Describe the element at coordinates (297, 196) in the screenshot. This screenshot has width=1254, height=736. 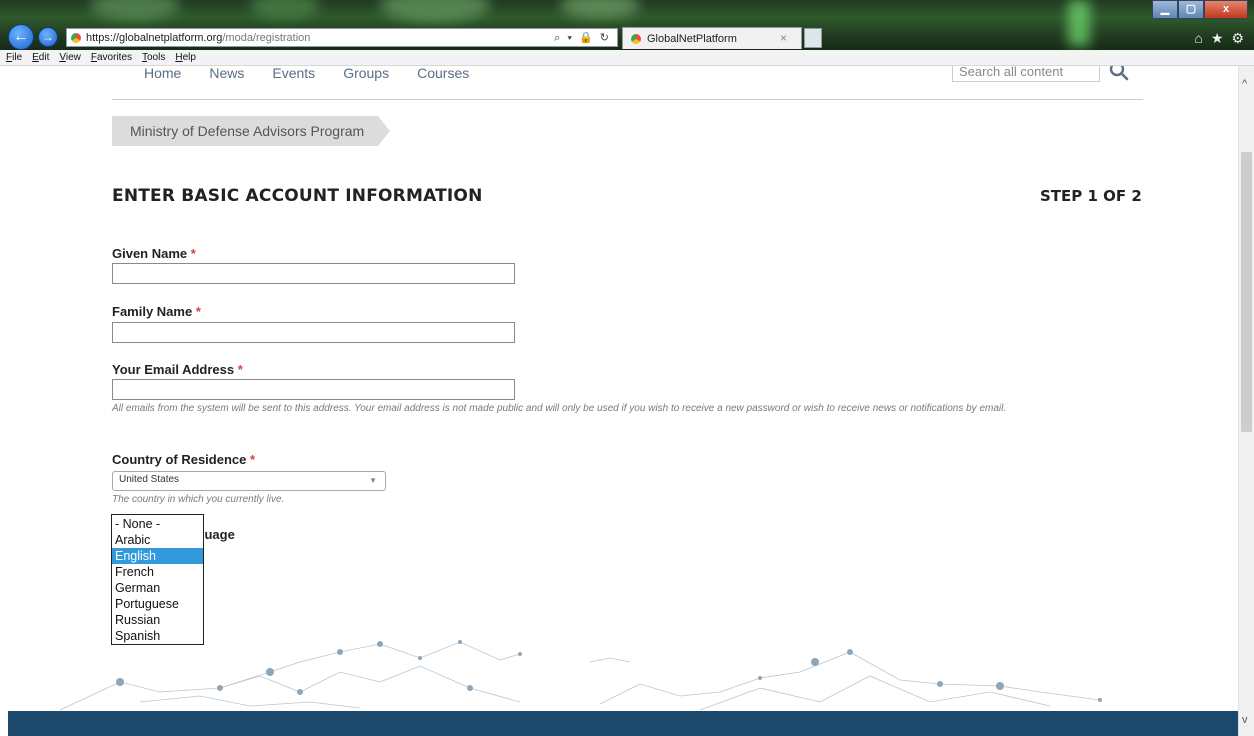
I see `form-title: ENTER BASIC ACCOUNT INFORMATION` at that location.